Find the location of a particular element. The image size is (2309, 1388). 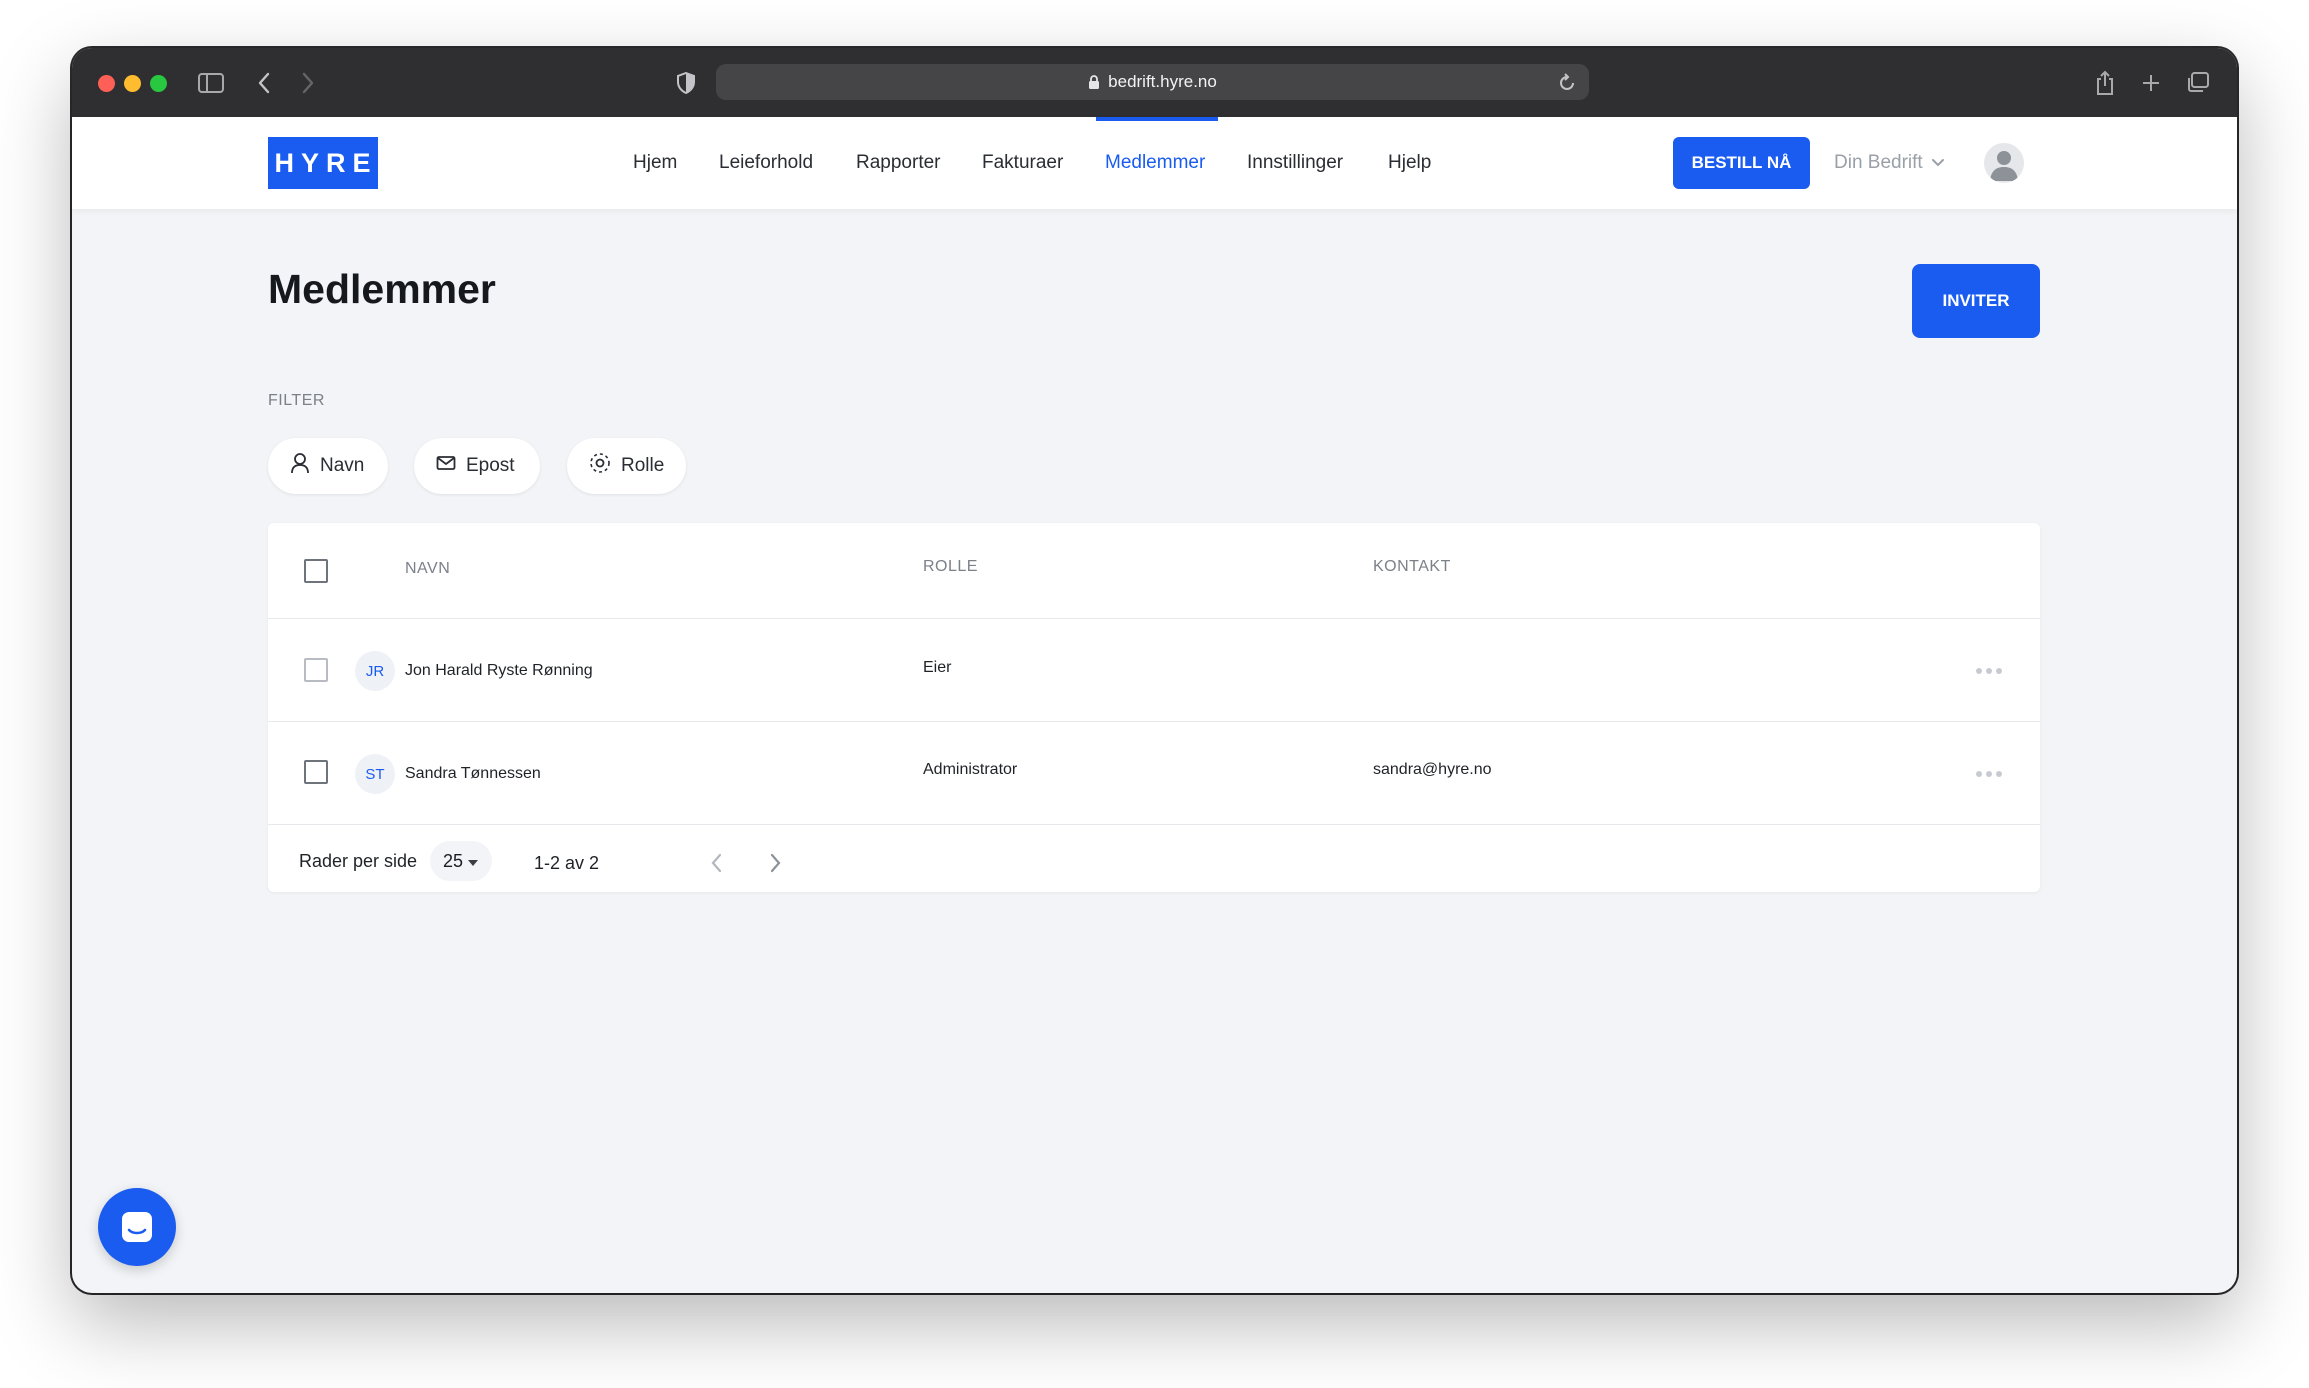

sidebar-toggle-icon is located at coordinates (211, 83).